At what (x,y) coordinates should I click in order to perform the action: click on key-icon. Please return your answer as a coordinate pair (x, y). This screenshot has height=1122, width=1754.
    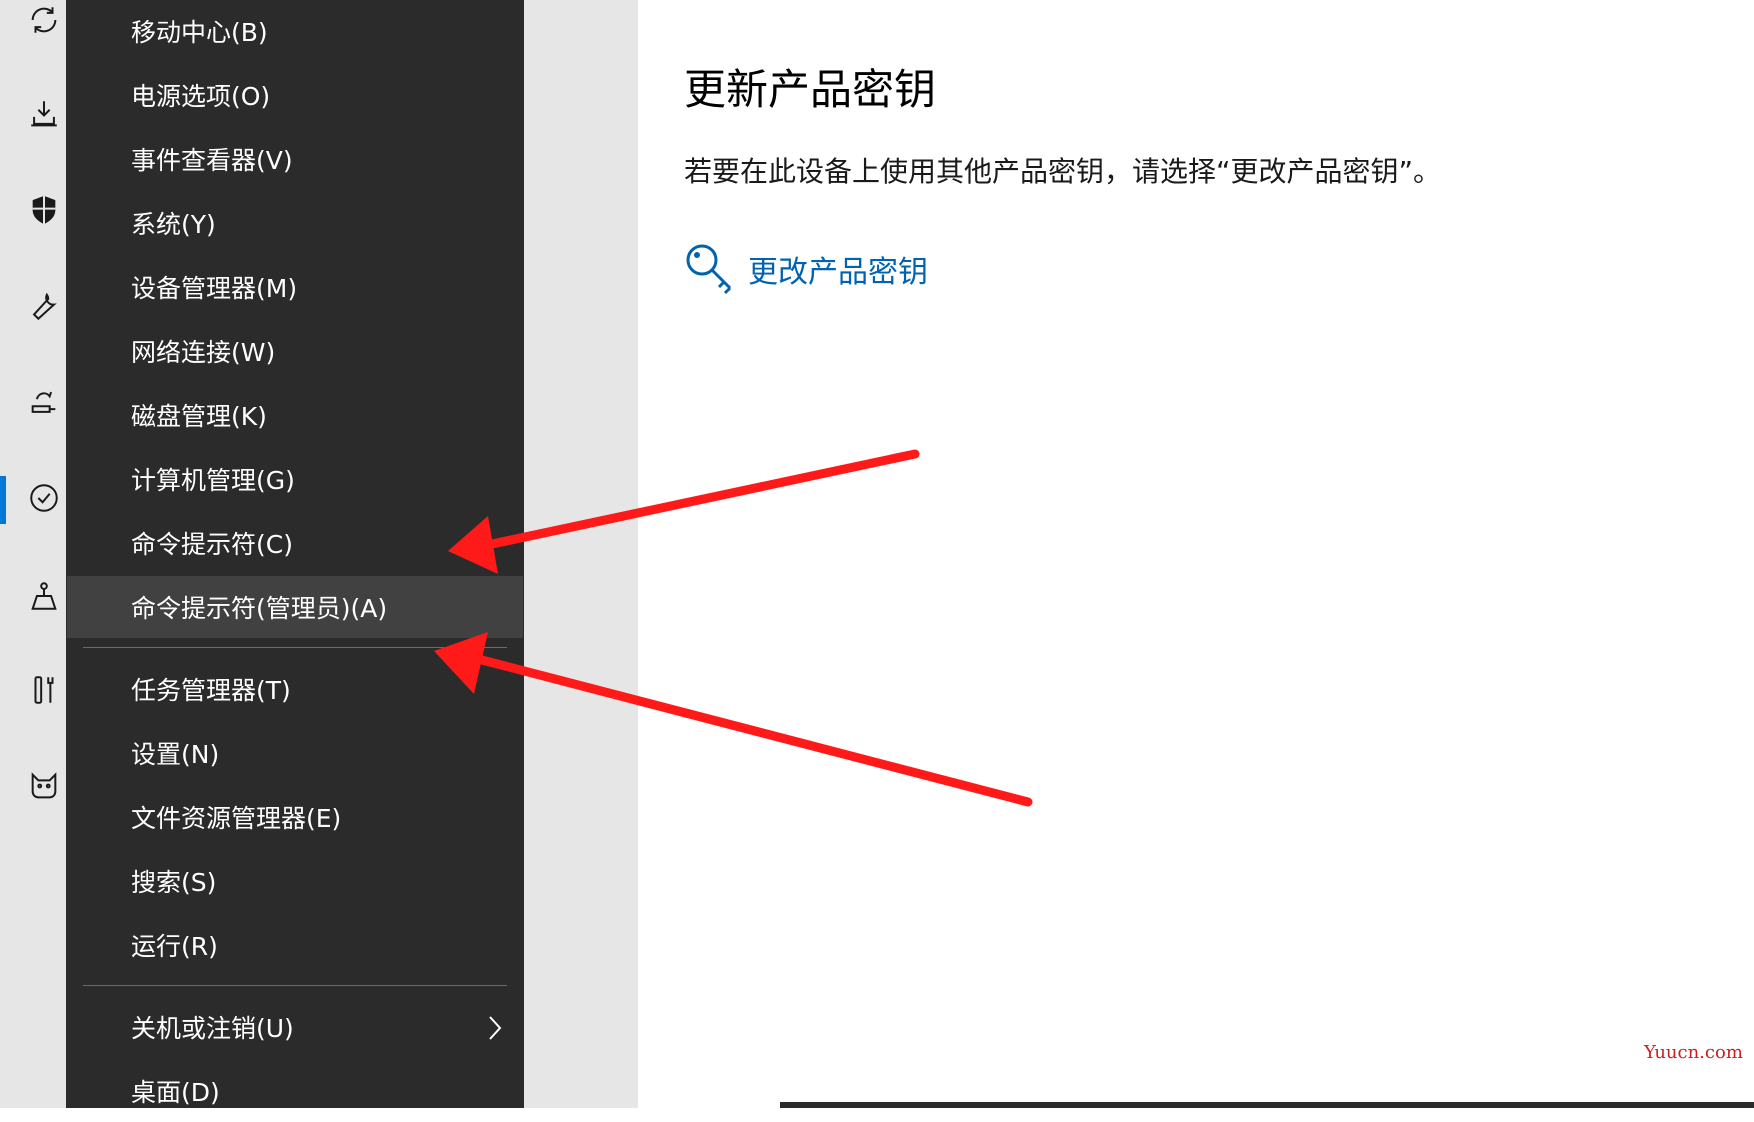
    Looking at the image, I should click on (709, 269).